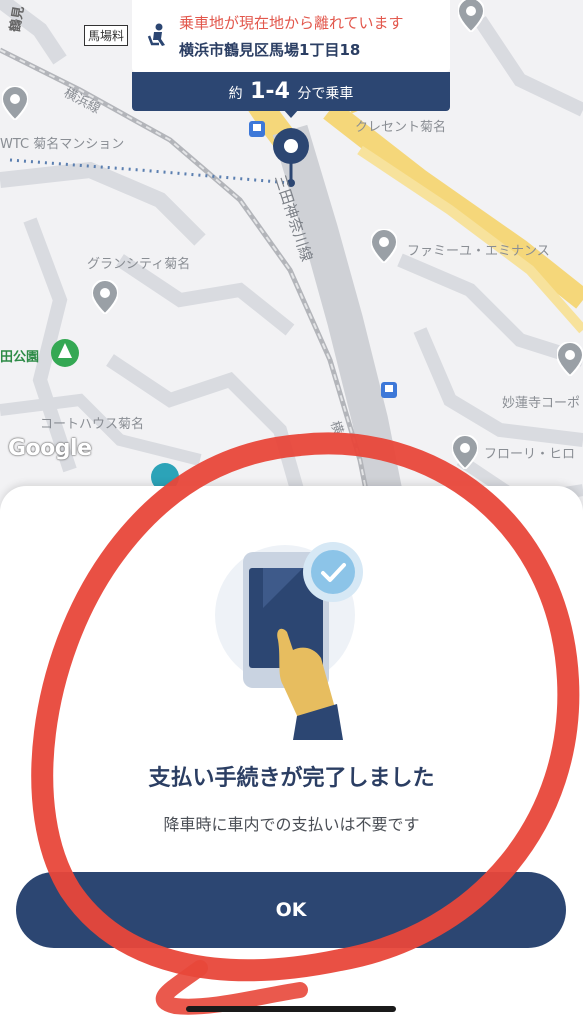 The height and width of the screenshot is (1024, 583). I want to click on map-label: フローリ・ヒロ, so click(530, 454).